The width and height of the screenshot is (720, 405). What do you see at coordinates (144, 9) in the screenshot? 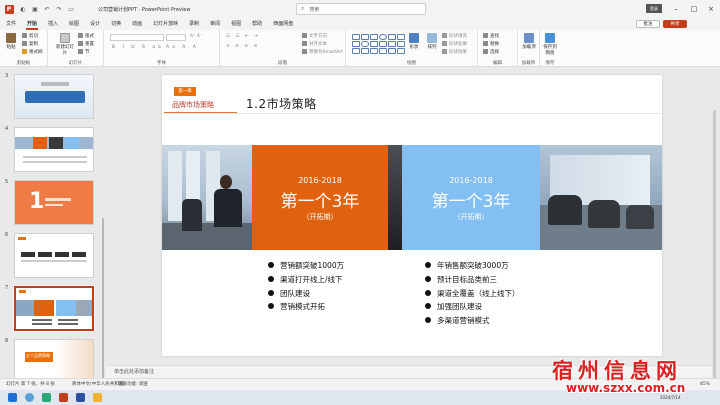
I see `document-title: 公司营销计划PPT · PowerPoint Preview` at bounding box center [144, 9].